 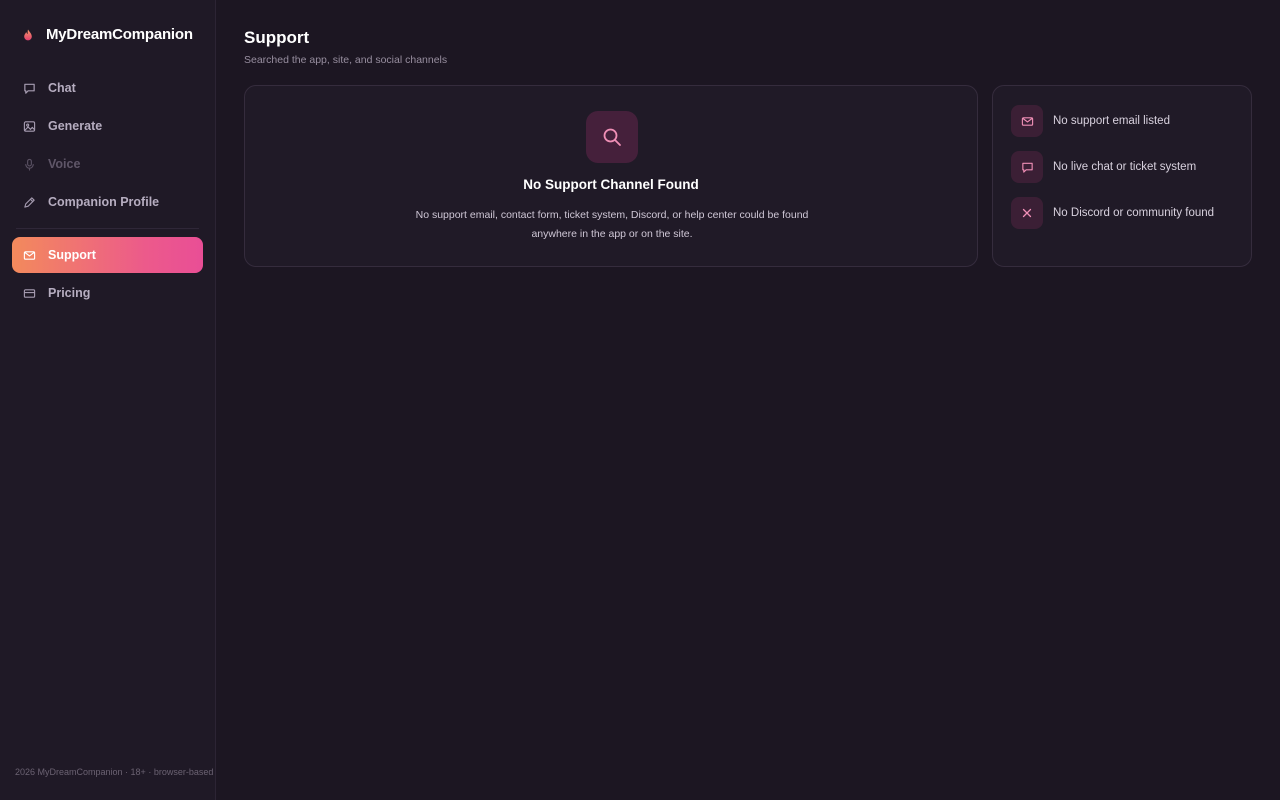 I want to click on check-row-email: No support email listed, so click(x=1090, y=121).